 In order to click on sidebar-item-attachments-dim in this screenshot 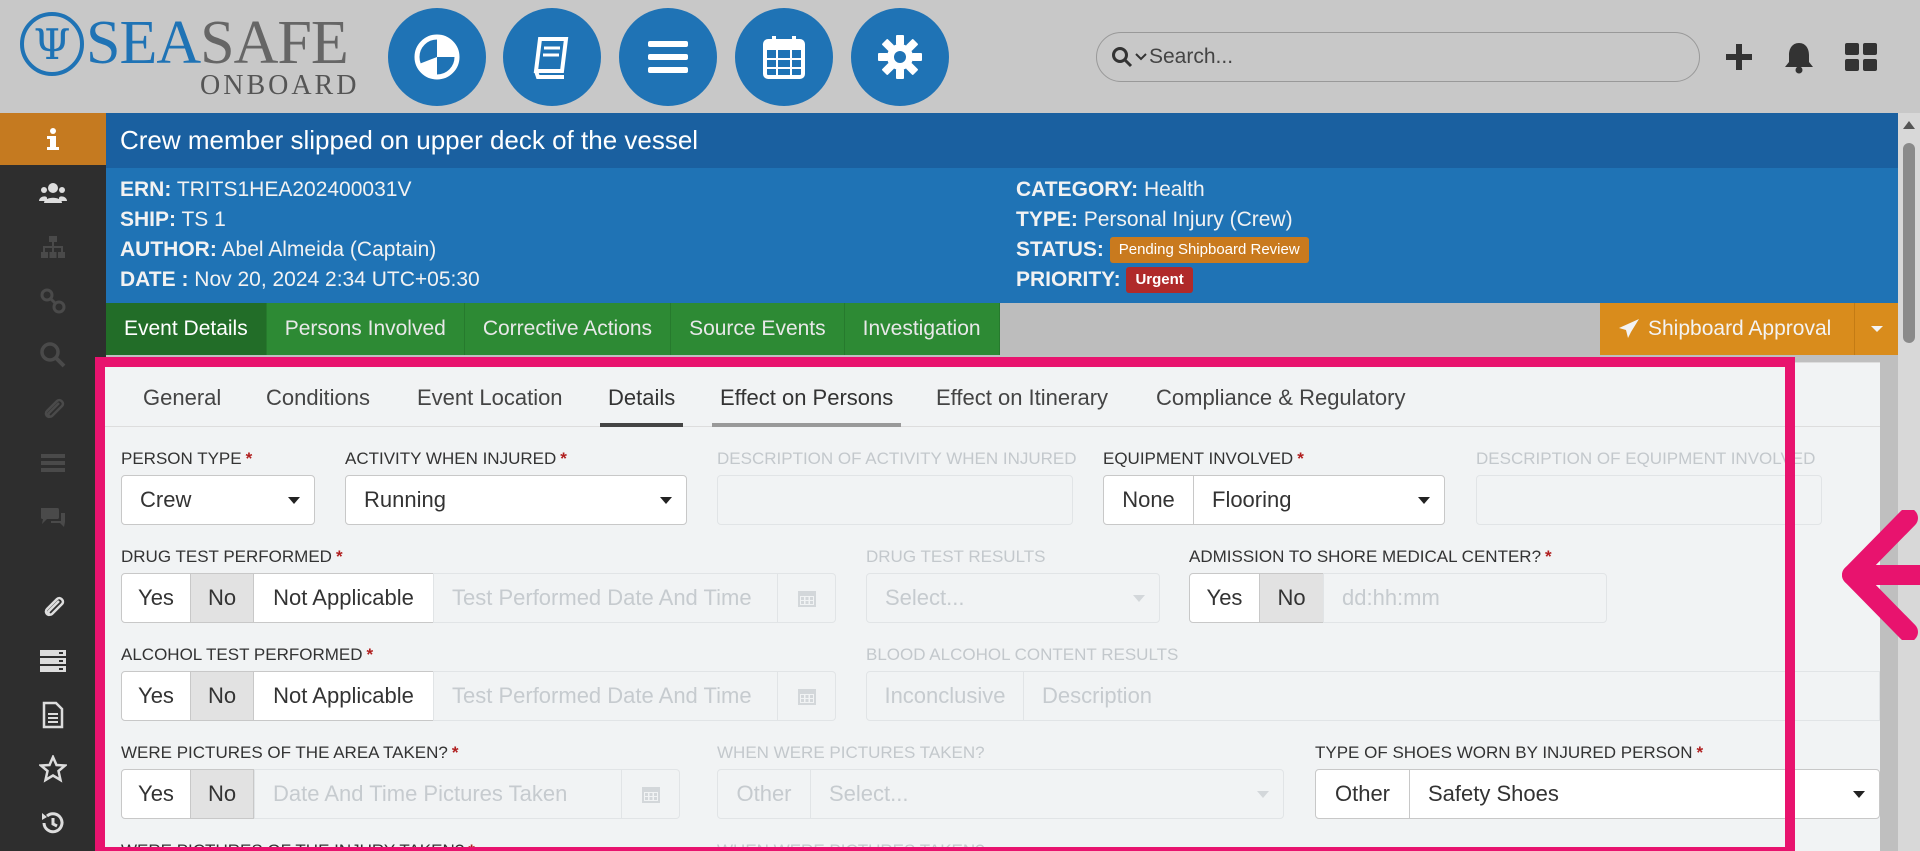, I will do `click(53, 409)`.